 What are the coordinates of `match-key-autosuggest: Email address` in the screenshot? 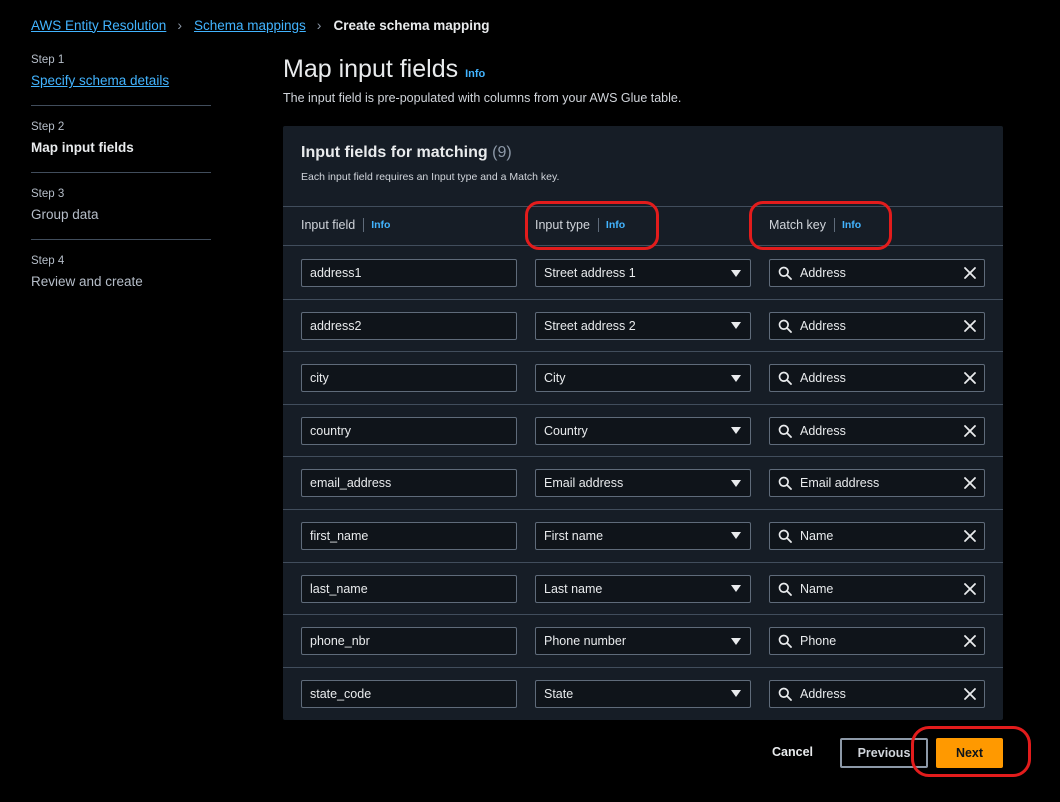 It's located at (877, 483).